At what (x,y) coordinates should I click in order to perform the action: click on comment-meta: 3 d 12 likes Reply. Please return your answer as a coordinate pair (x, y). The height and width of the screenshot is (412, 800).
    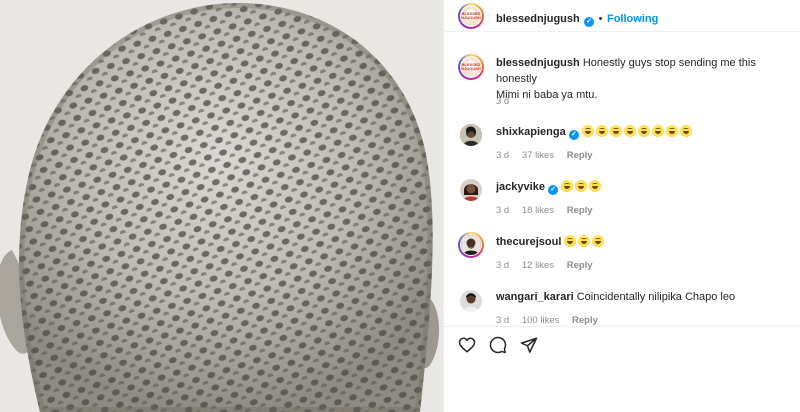
    Looking at the image, I should click on (549, 265).